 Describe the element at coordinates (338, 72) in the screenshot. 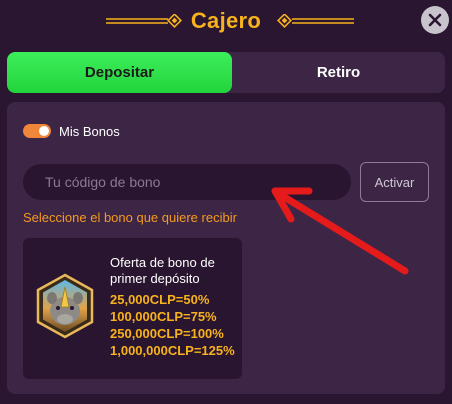

I see `tab-retiro: Retiro` at that location.